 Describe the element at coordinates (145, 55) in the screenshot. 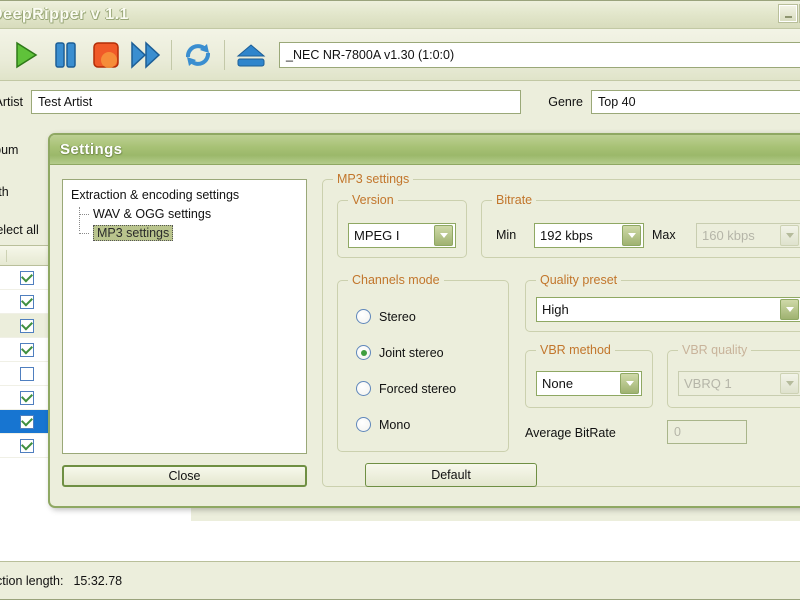

I see `fast-forward-button` at that location.